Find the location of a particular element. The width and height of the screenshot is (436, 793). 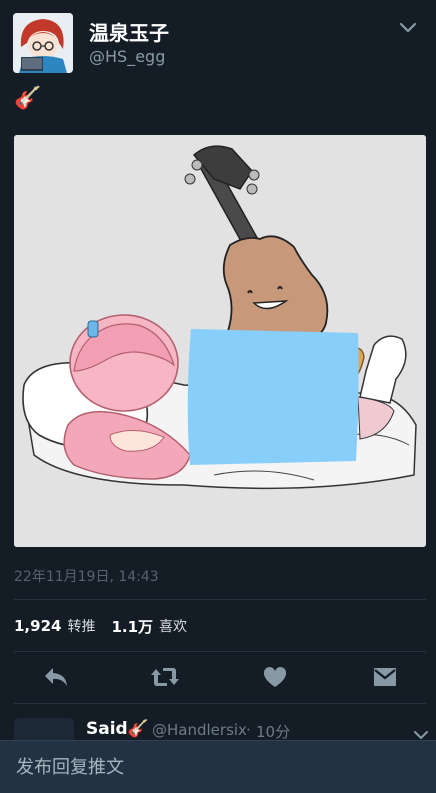

likes-label: 喜欢 is located at coordinates (173, 626).